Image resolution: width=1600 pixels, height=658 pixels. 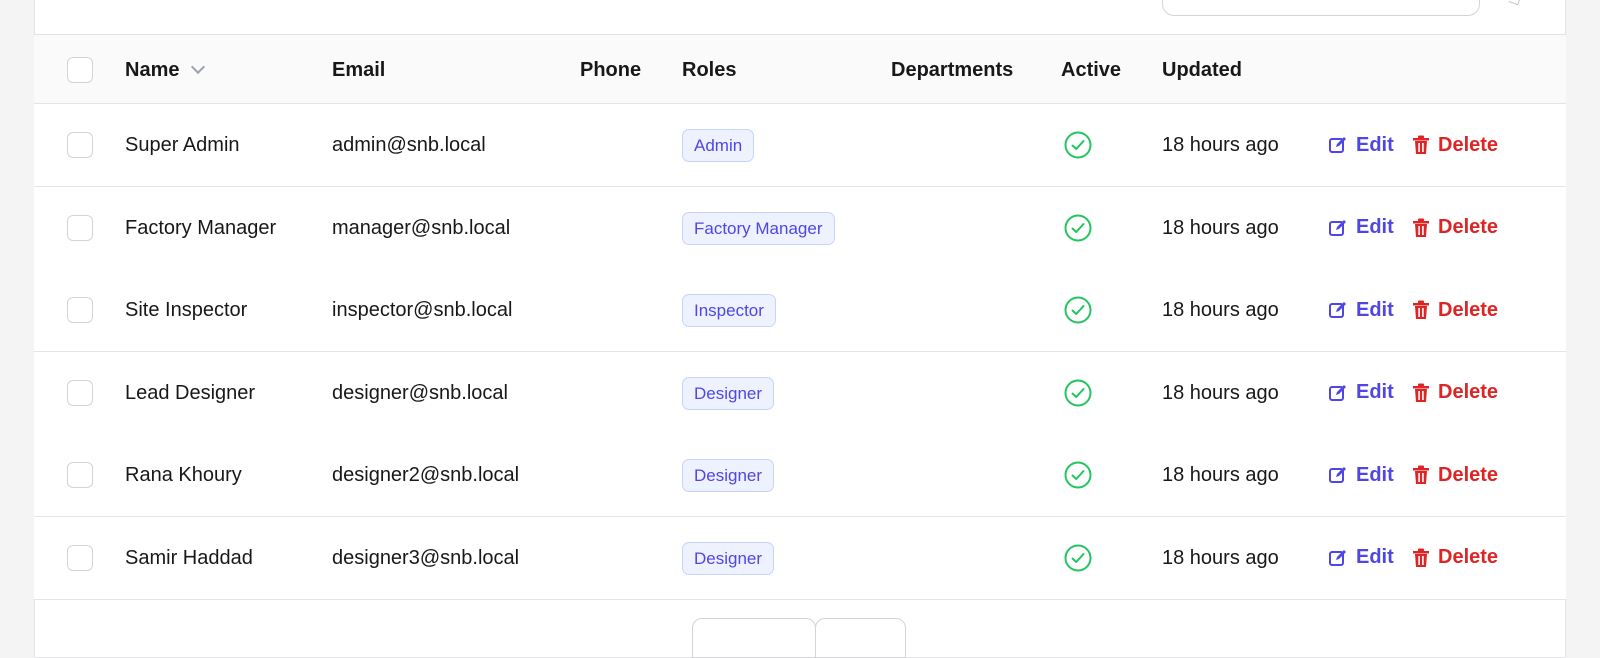 I want to click on table-search-input, so click(x=1321, y=8).